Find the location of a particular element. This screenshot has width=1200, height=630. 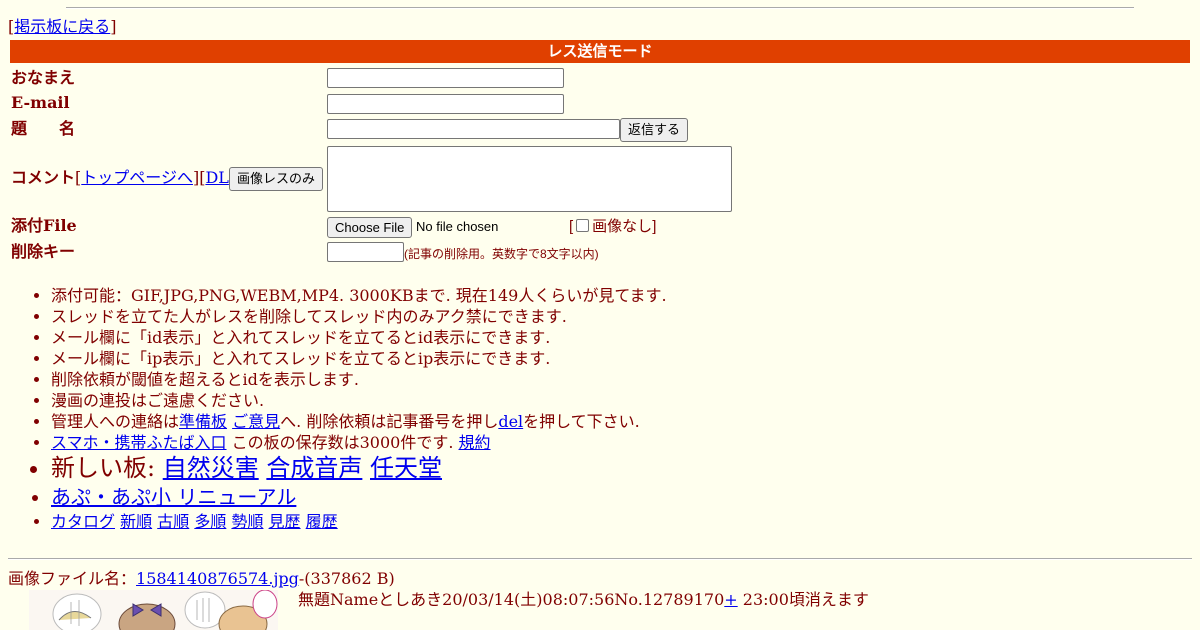

note-mobile-entry: スマホ・携帯ふたば入口 この板の保存数は3000件です. 規約 is located at coordinates (601, 442).